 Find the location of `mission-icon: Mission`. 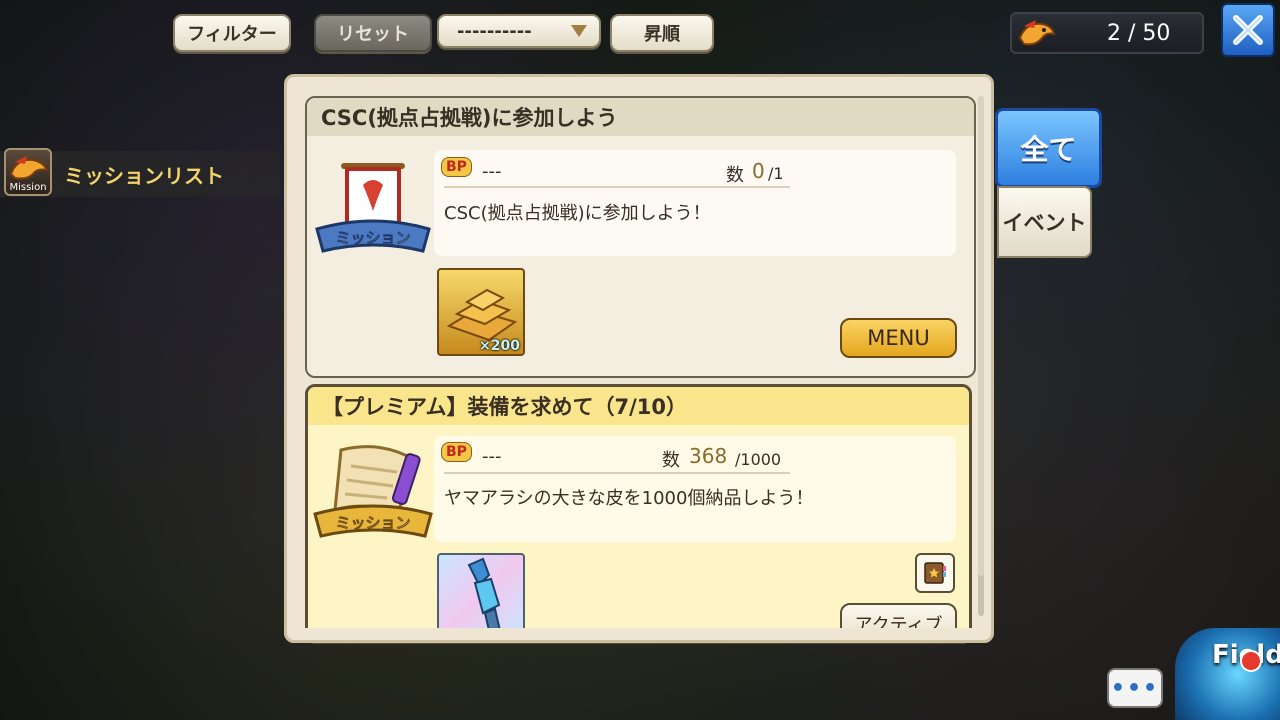

mission-icon: Mission is located at coordinates (28, 172).